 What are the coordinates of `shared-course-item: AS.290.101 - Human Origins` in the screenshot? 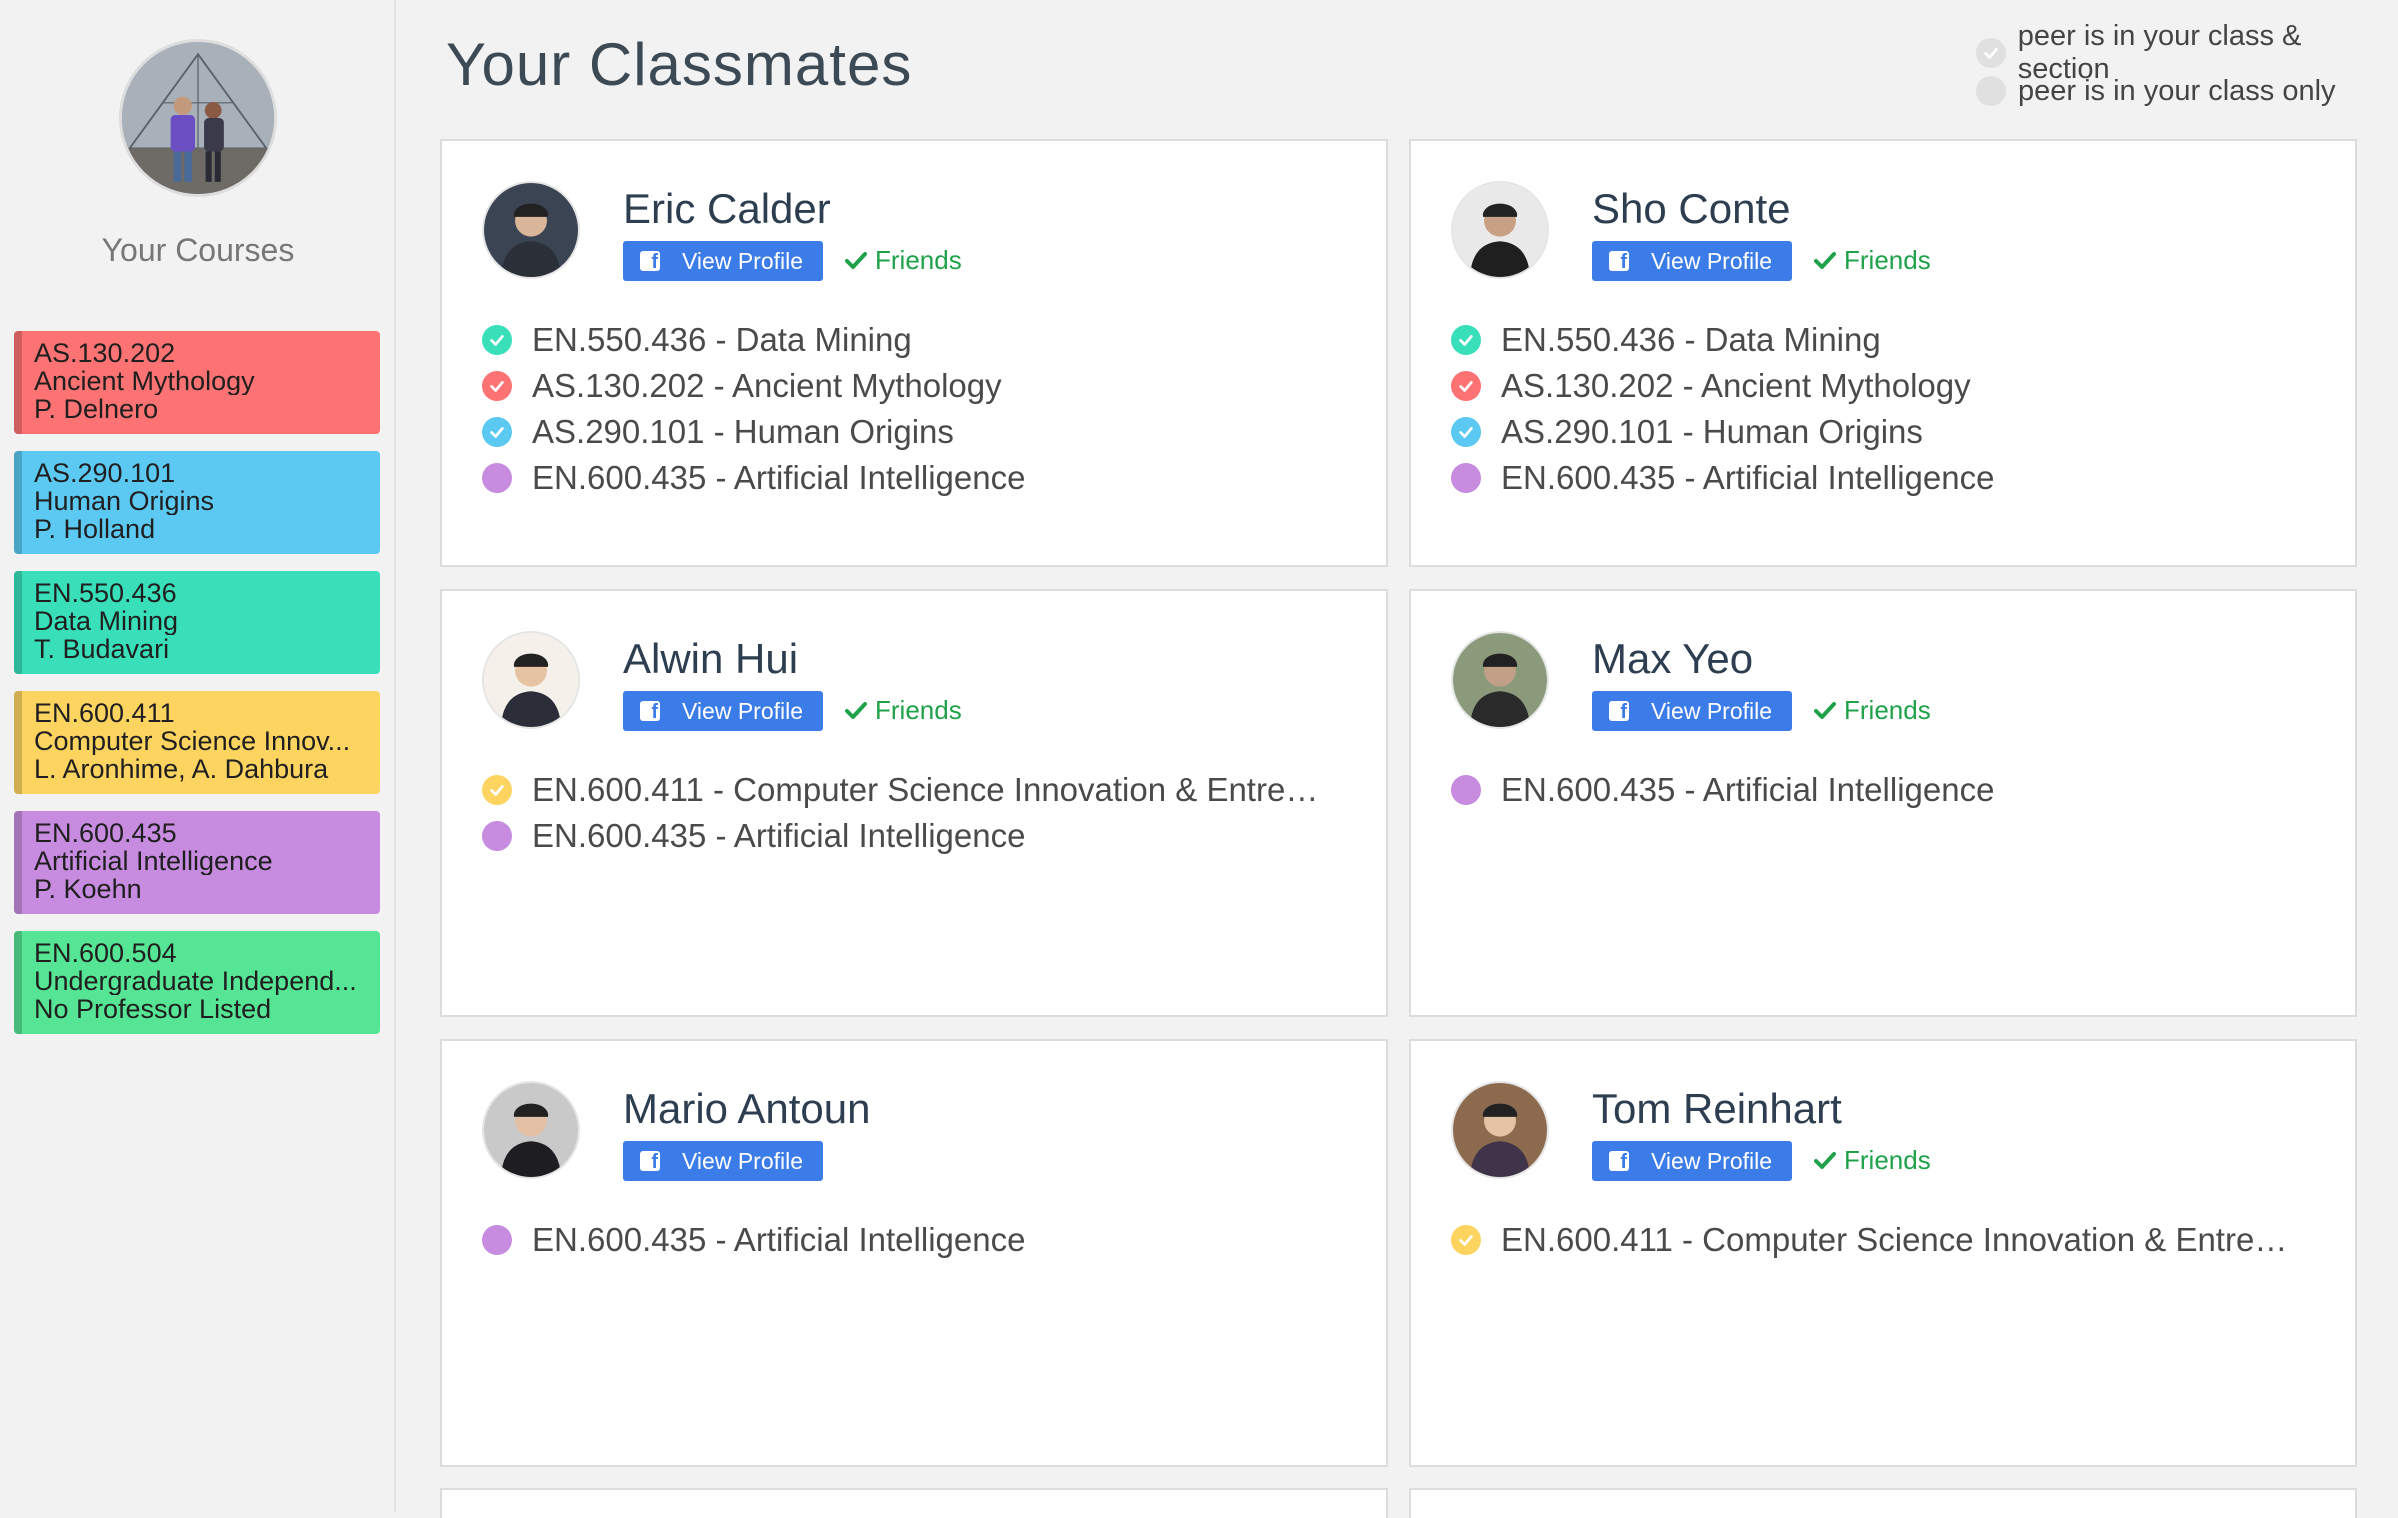 It's located at (1886, 432).